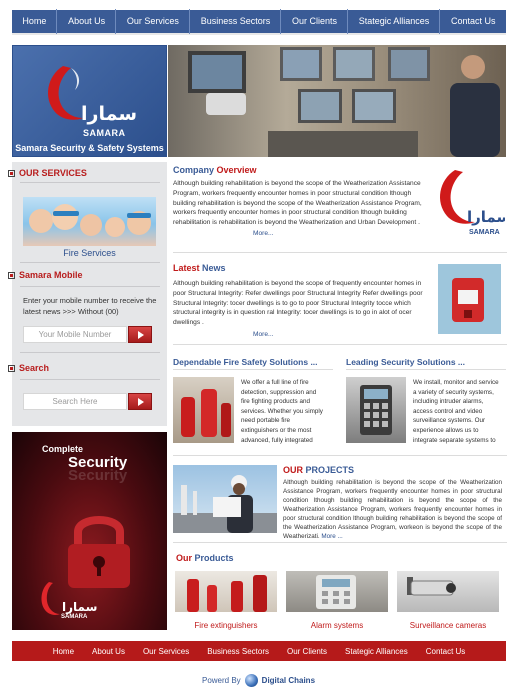 The image size is (517, 700). What do you see at coordinates (99, 552) in the screenshot?
I see `padlock-icon` at bounding box center [99, 552].